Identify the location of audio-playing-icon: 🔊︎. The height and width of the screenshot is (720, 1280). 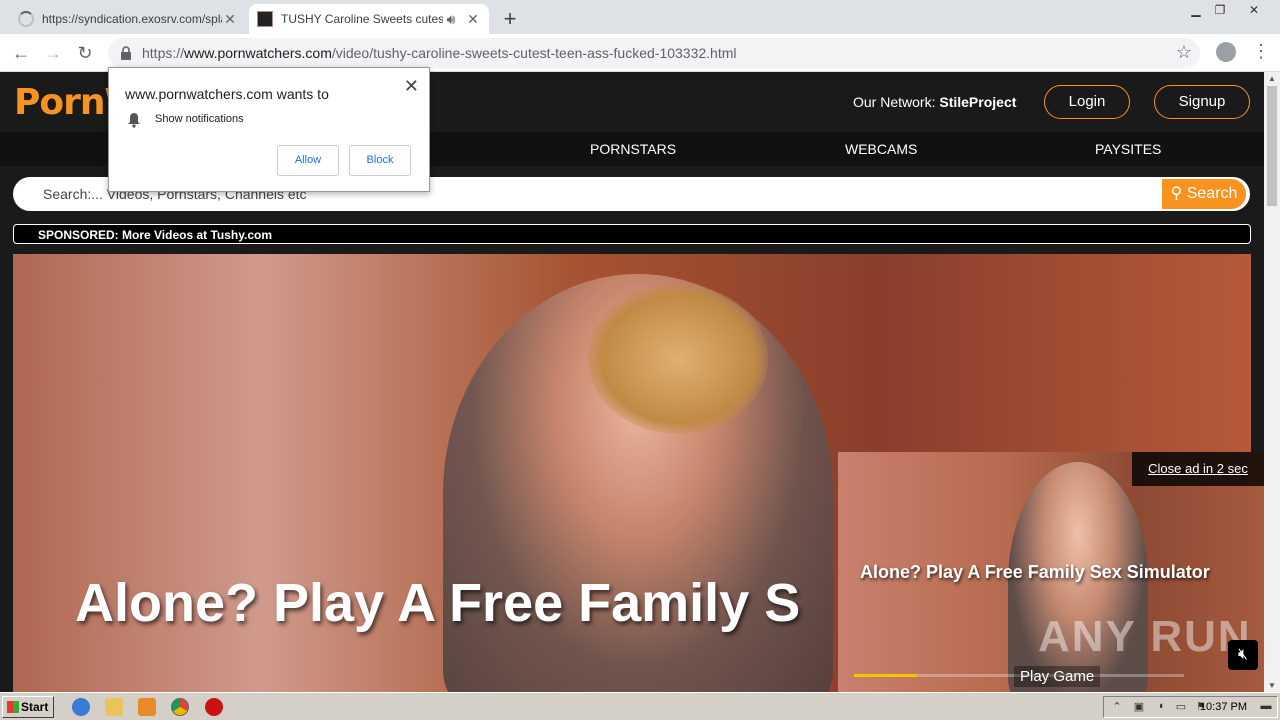
(451, 19).